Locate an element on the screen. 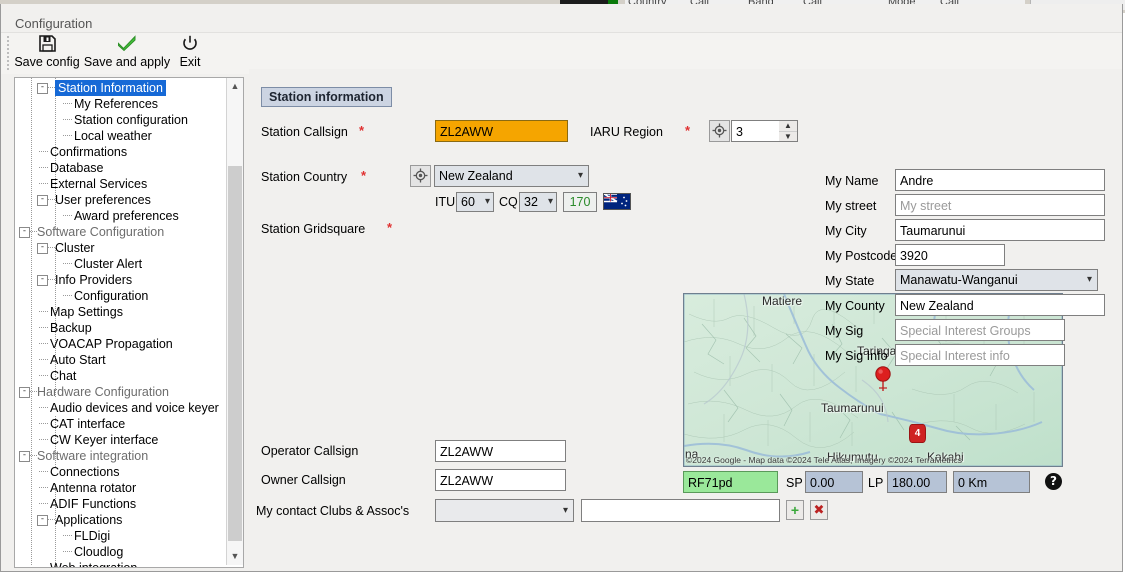 The image size is (1125, 572). spinner-up-icon: ▲ is located at coordinates (788, 126).